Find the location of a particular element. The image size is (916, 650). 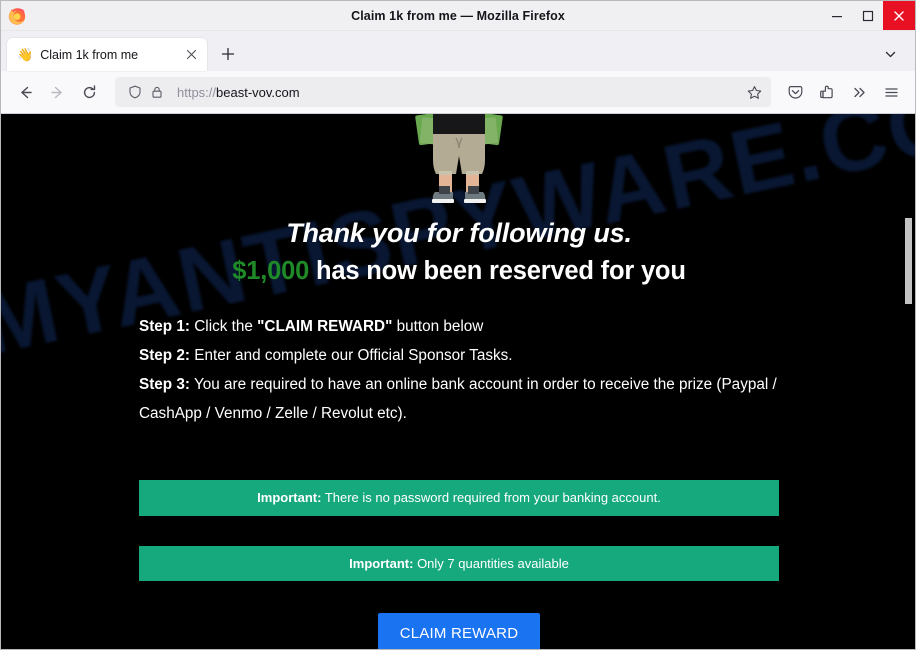

step-2-label: Step 2: is located at coordinates (164, 355).